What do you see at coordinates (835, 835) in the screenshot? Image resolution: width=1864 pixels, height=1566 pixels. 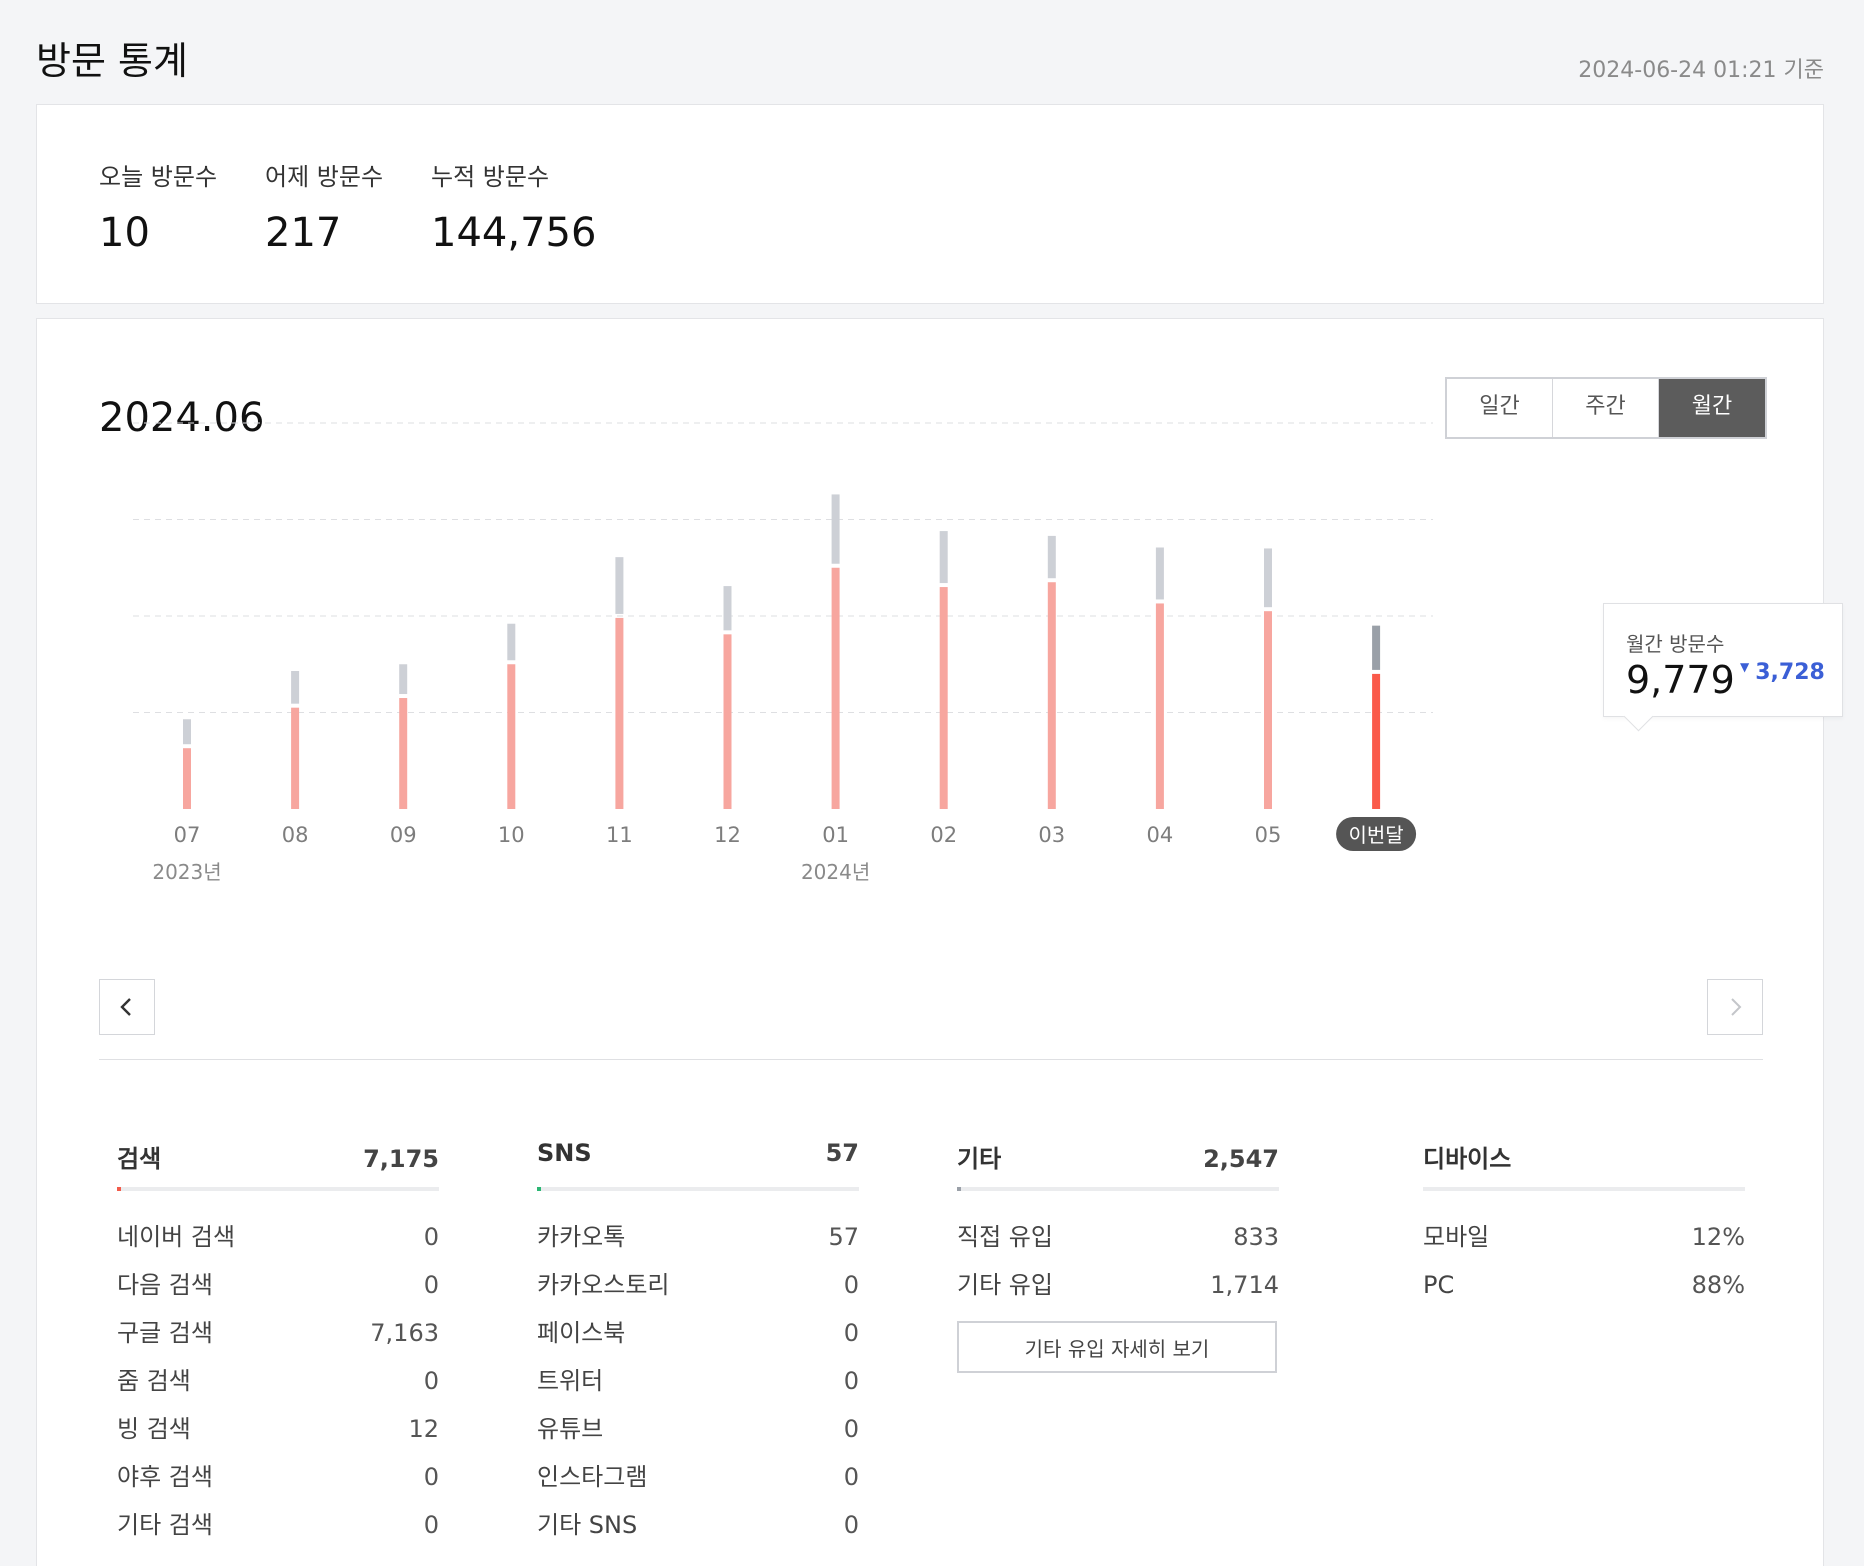 I see `x-tick-label: 01` at bounding box center [835, 835].